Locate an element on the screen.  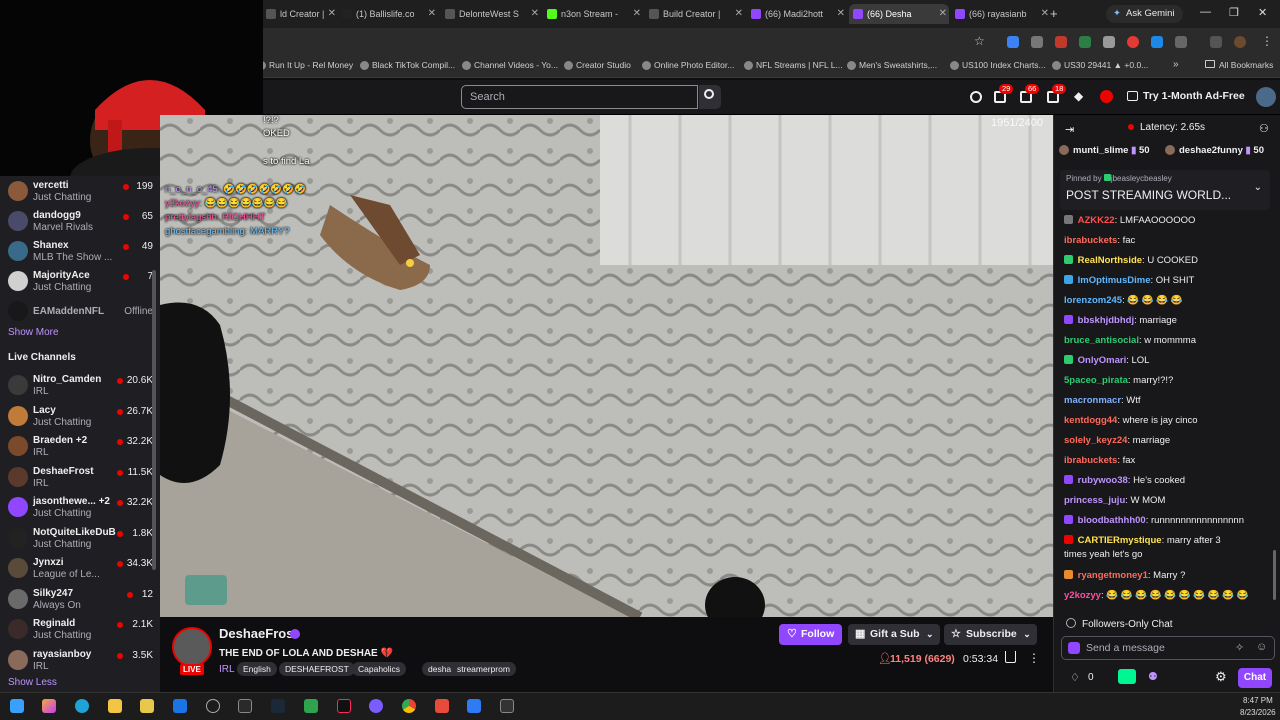
channel-points-icon: ♢ is located at coordinates (1075, 677).